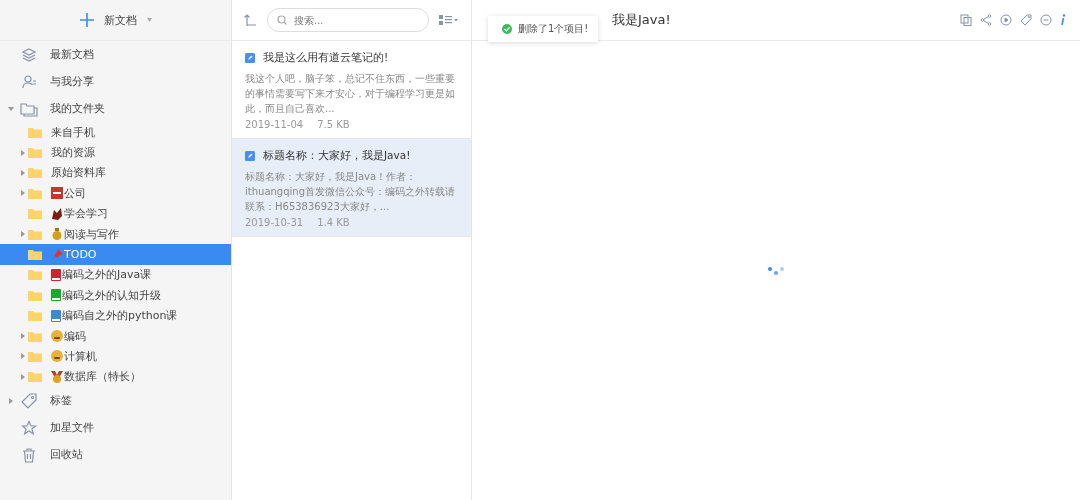 The height and width of the screenshot is (500, 1080). I want to click on more-icon, so click(1046, 20).